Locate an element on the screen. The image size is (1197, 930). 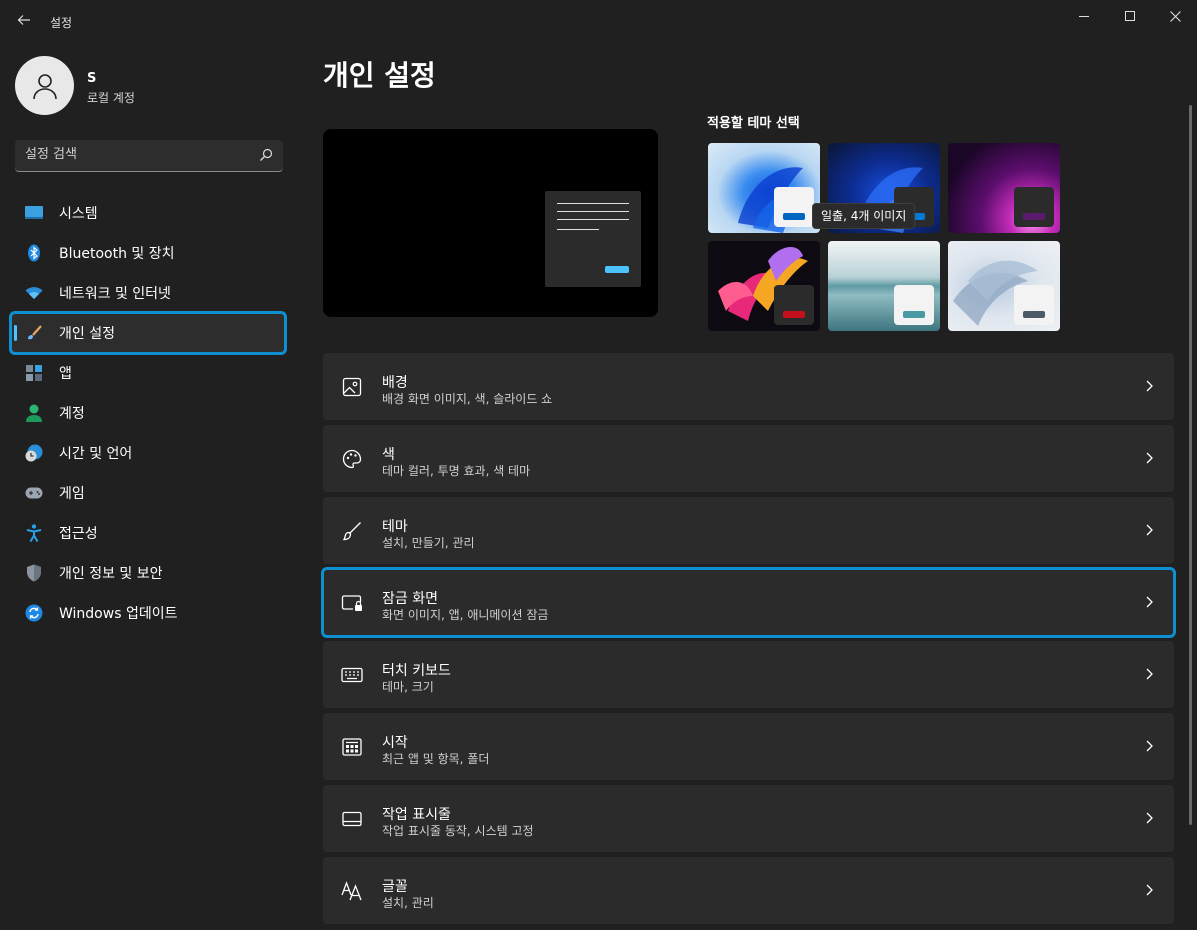
user-icon is located at coordinates (44, 86).